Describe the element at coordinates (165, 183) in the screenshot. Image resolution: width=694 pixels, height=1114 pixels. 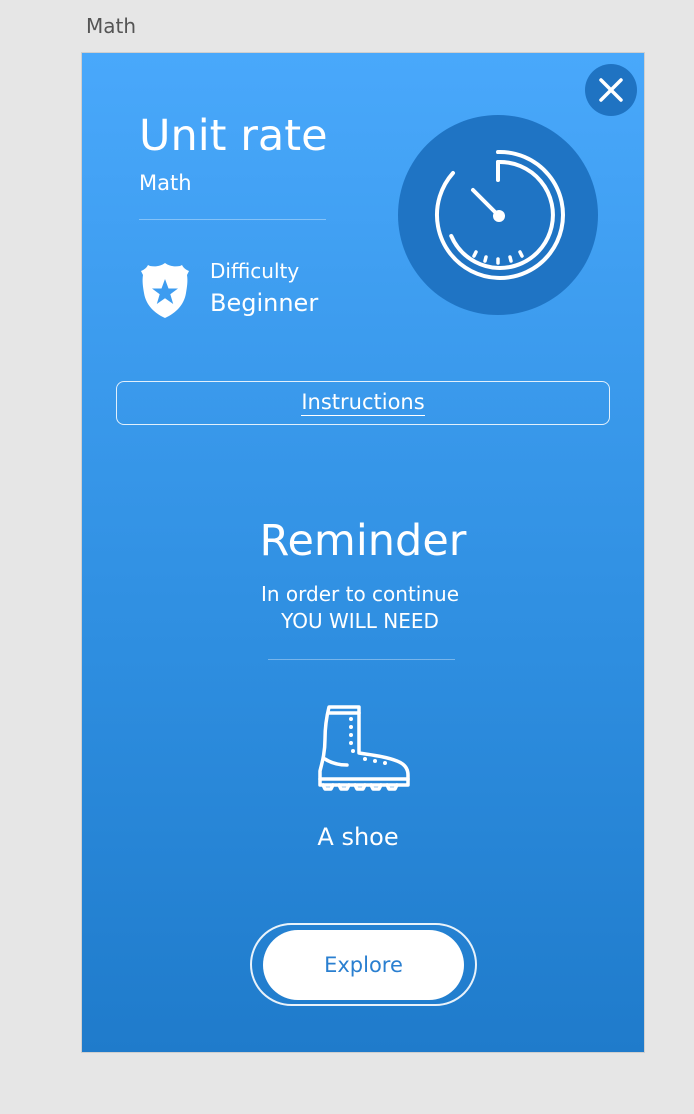
I see `activity-subject: Math` at that location.